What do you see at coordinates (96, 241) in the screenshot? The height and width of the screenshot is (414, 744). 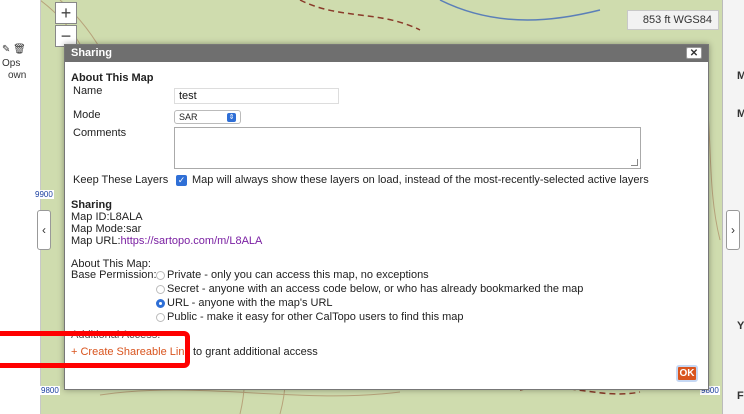 I see `map-url-label: Map URL:` at bounding box center [96, 241].